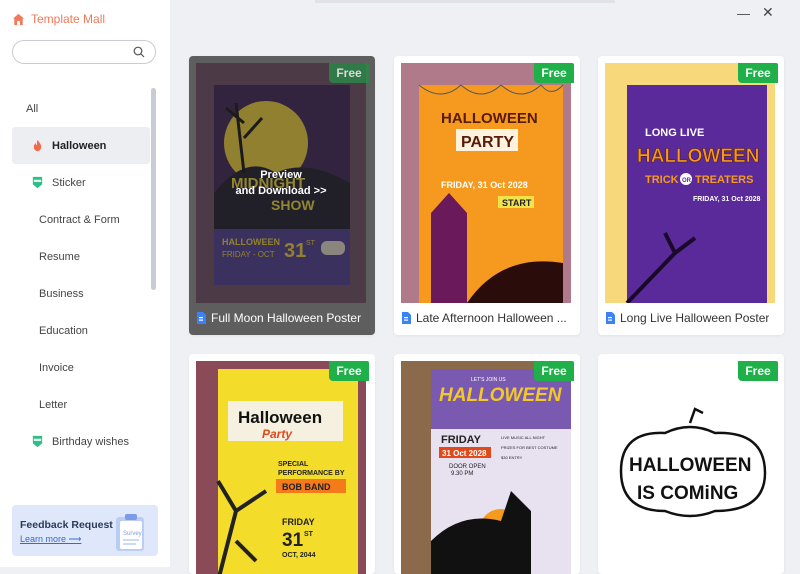 The width and height of the screenshot is (800, 574). Describe the element at coordinates (311, 473) in the screenshot. I see `poster-special: PERFORMANCE BY` at that location.